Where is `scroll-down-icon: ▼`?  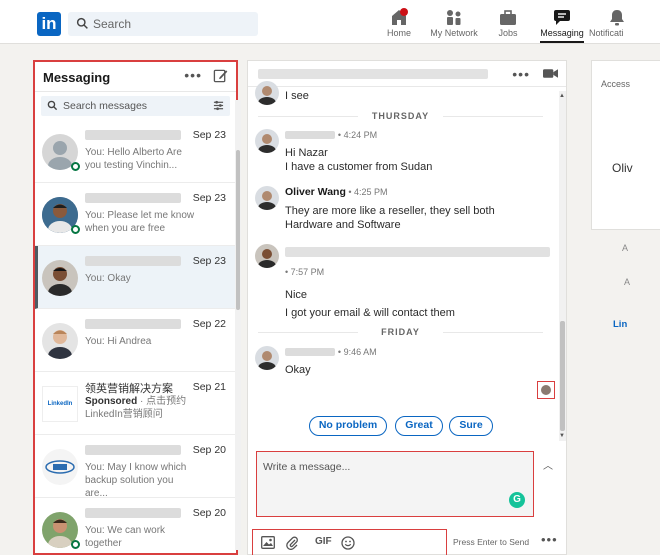
scroll-down-icon: ▼ is located at coordinates (562, 436).